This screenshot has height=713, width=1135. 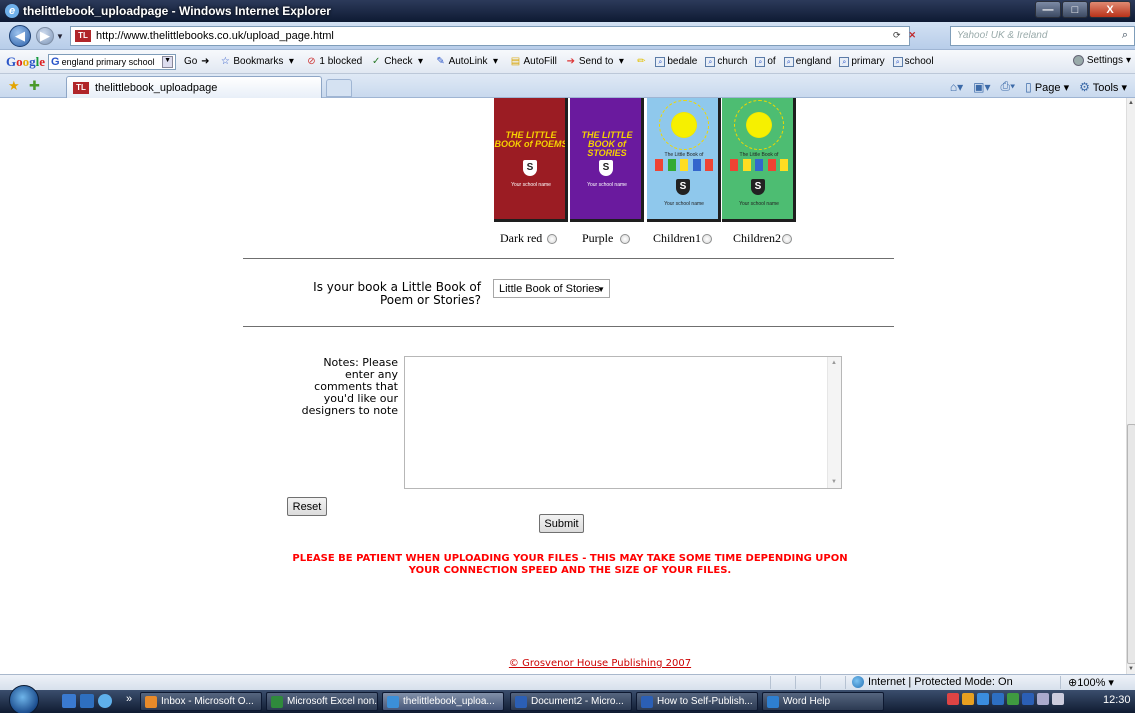 I want to click on taskbar-clock: 12:30, so click(x=1117, y=700).